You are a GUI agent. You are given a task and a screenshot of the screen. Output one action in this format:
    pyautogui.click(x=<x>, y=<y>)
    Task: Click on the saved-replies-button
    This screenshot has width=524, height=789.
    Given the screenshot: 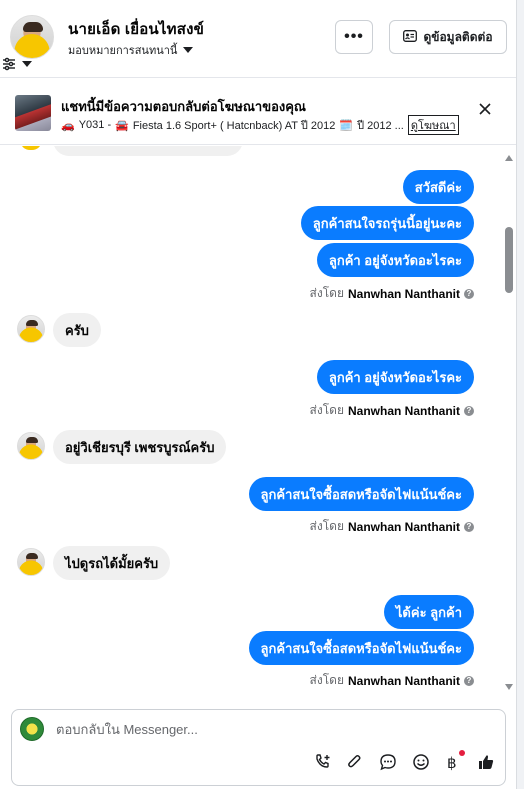 What is the action you would take?
    pyautogui.click(x=388, y=762)
    